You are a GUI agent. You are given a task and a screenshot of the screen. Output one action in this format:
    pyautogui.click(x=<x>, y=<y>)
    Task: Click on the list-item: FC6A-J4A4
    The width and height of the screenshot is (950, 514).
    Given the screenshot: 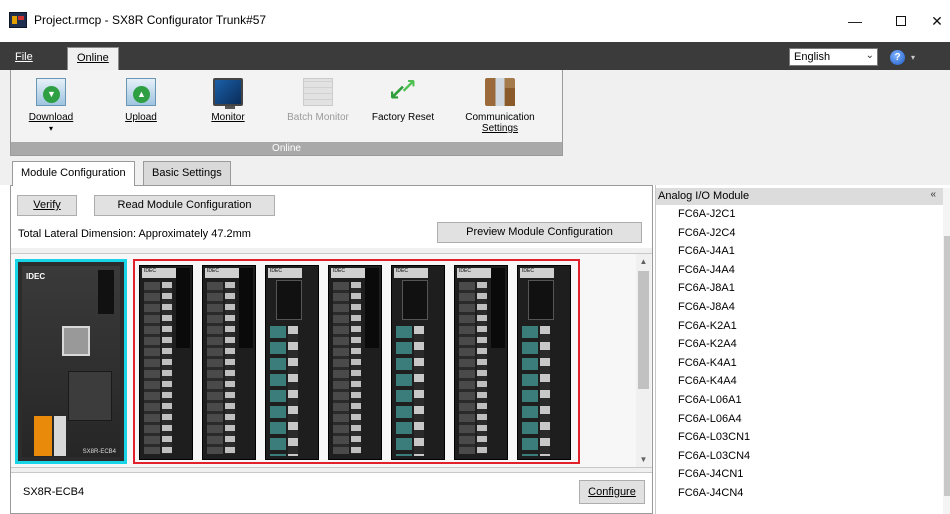 What is the action you would take?
    pyautogui.click(x=798, y=270)
    